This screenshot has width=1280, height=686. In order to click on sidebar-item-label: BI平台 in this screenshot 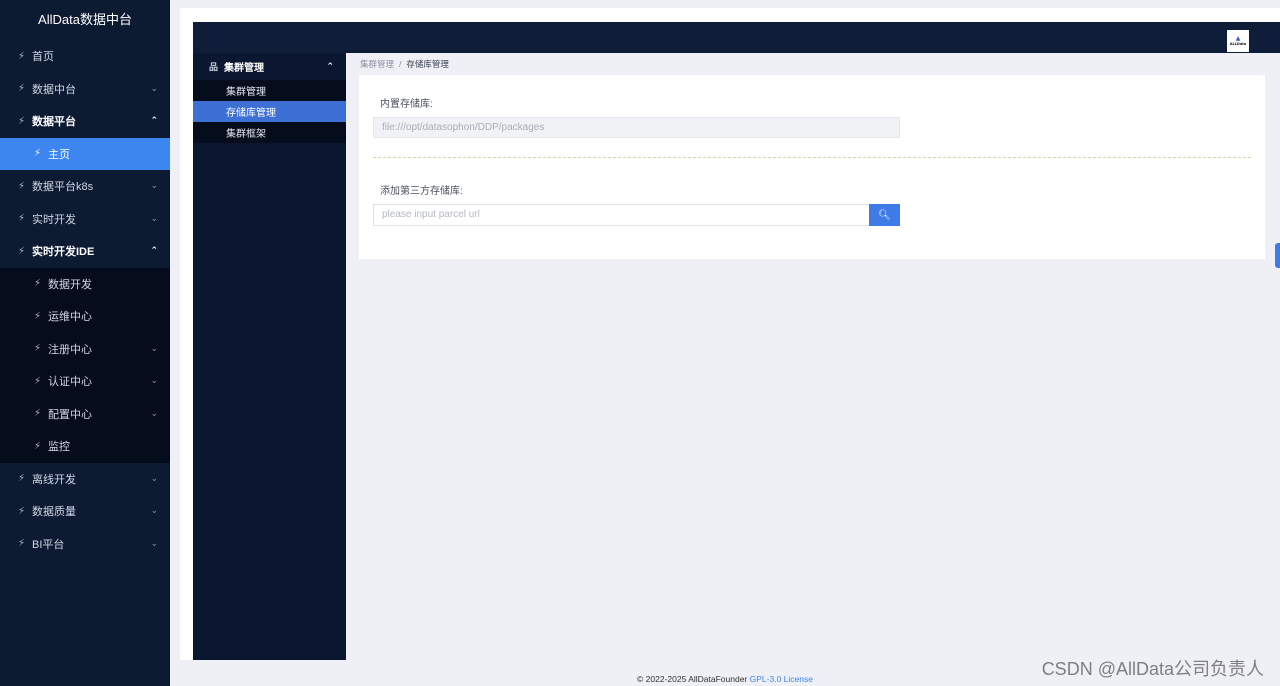, I will do `click(48, 544)`.